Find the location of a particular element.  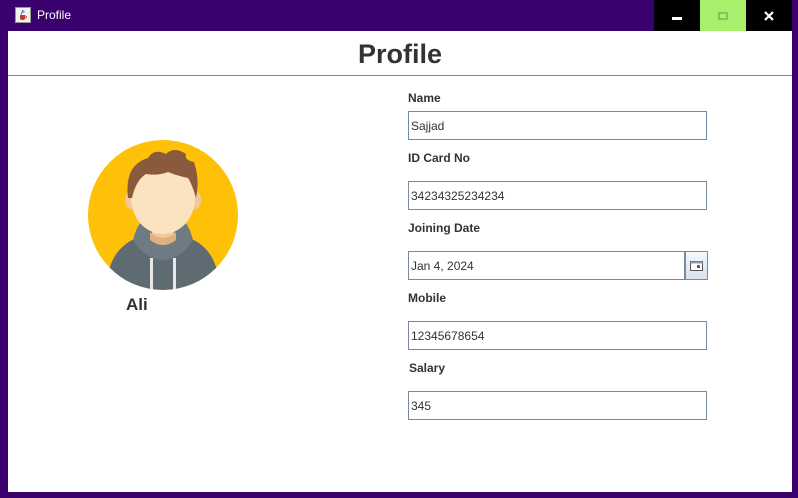

minimize-button is located at coordinates (677, 15).